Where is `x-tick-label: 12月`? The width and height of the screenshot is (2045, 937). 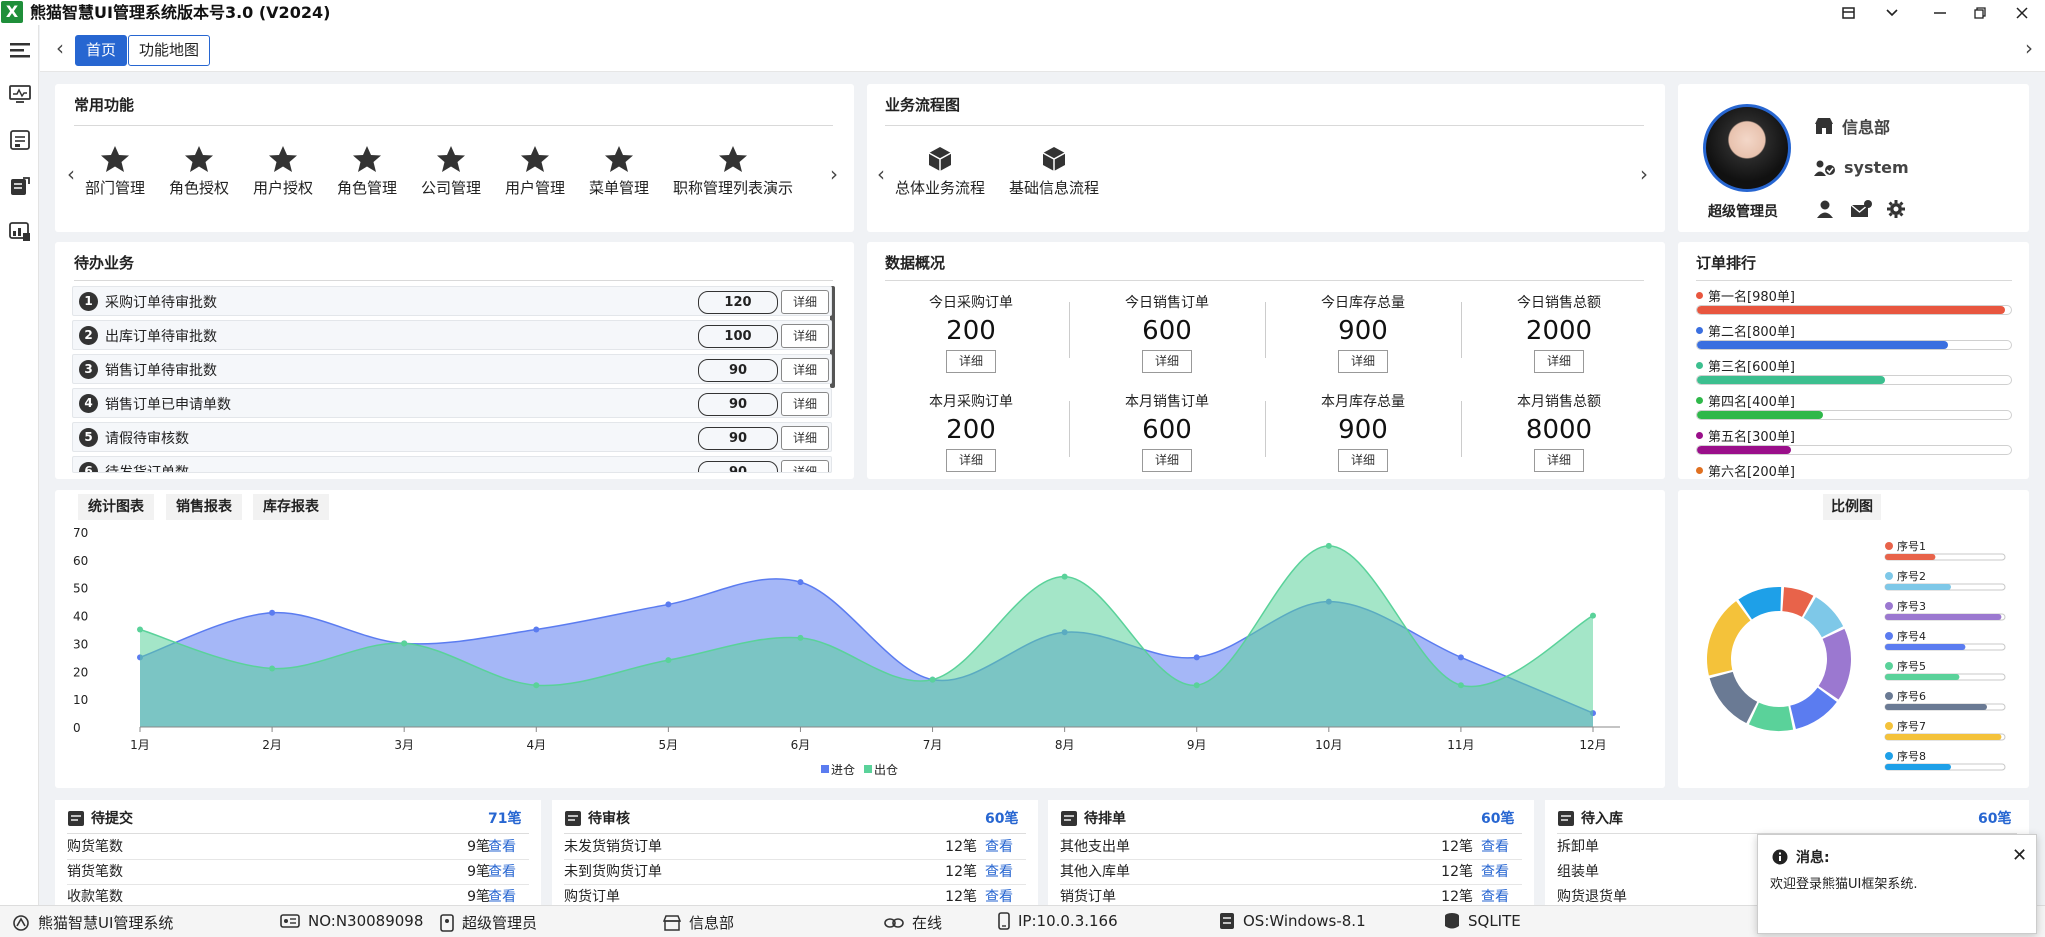 x-tick-label: 12月 is located at coordinates (1592, 745).